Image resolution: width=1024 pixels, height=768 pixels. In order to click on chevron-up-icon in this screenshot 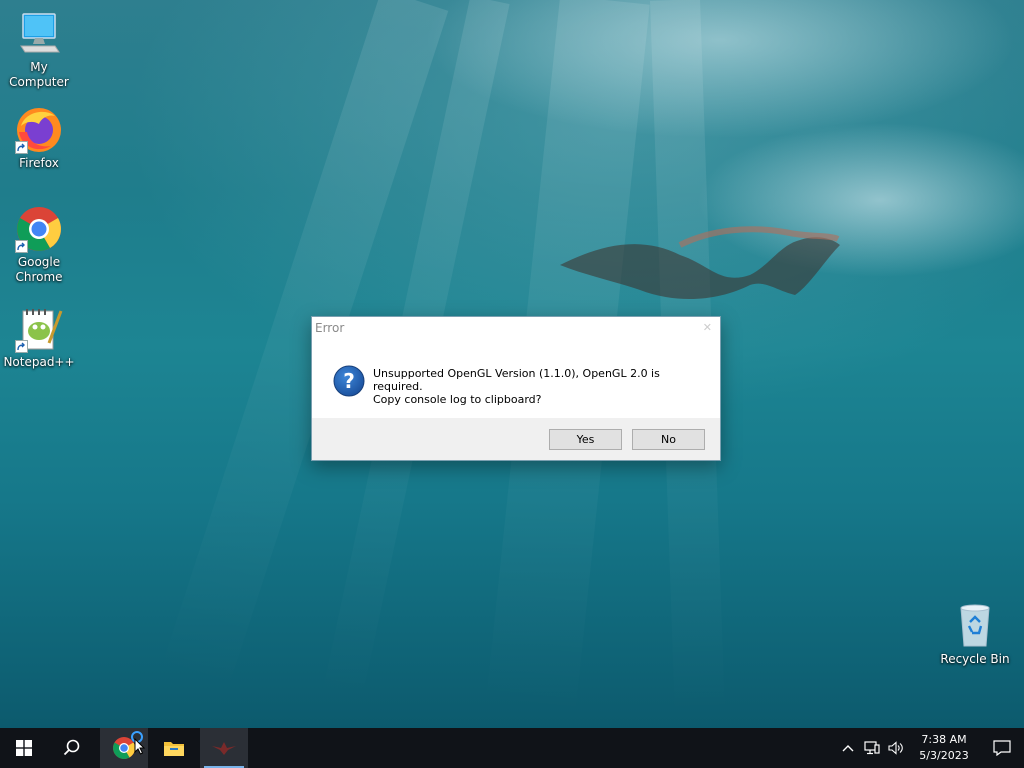, I will do `click(848, 748)`.